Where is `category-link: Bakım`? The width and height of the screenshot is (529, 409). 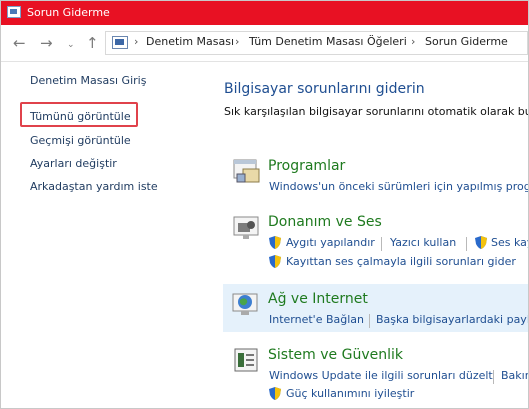
category-link: Bakım is located at coordinates (514, 375).